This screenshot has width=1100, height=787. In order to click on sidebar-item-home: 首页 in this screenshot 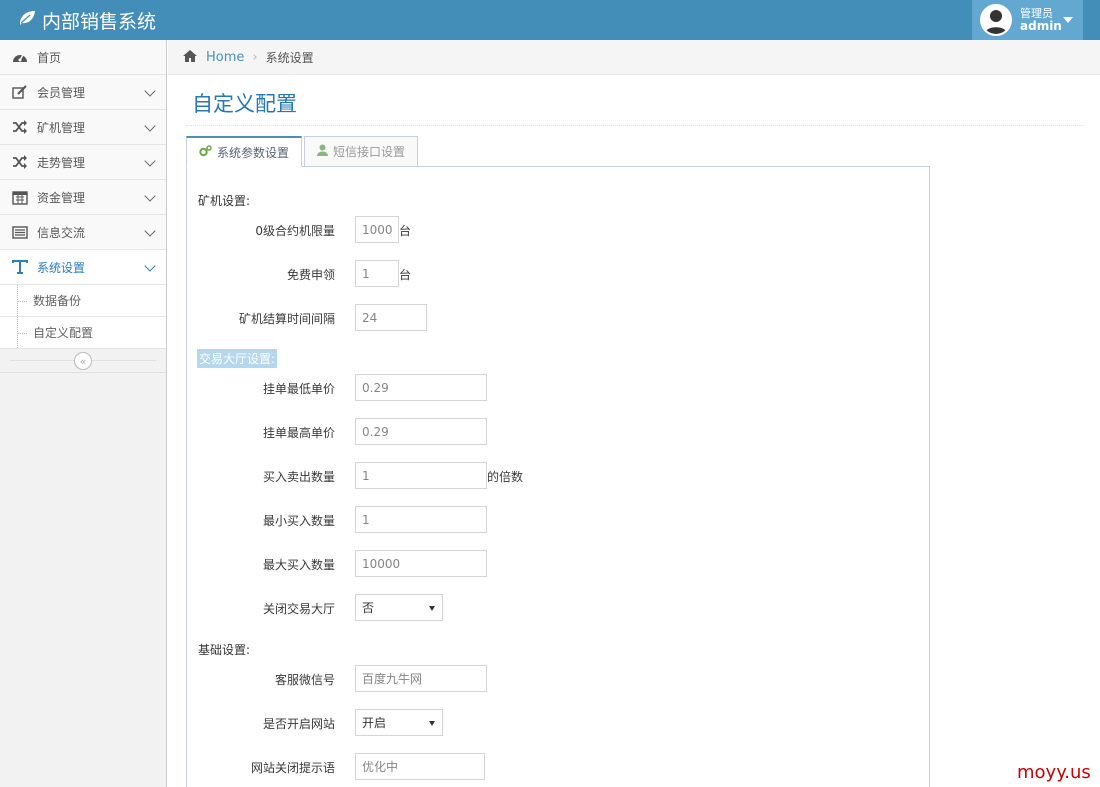, I will do `click(83, 57)`.